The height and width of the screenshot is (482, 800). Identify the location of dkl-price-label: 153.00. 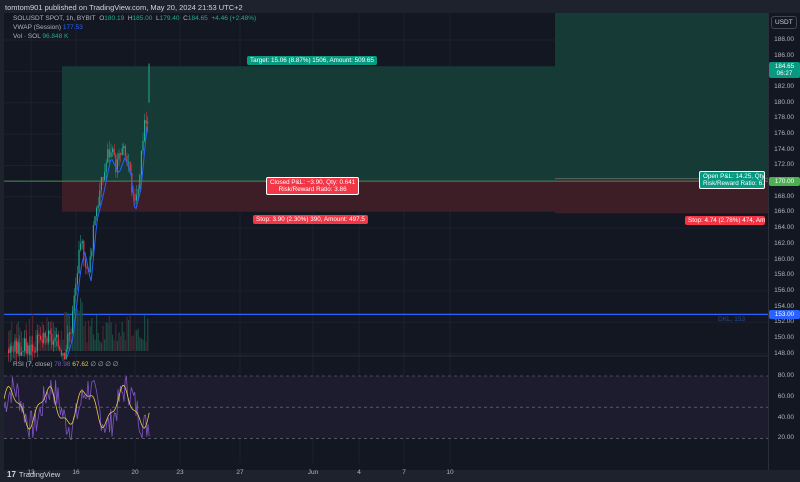
(784, 314).